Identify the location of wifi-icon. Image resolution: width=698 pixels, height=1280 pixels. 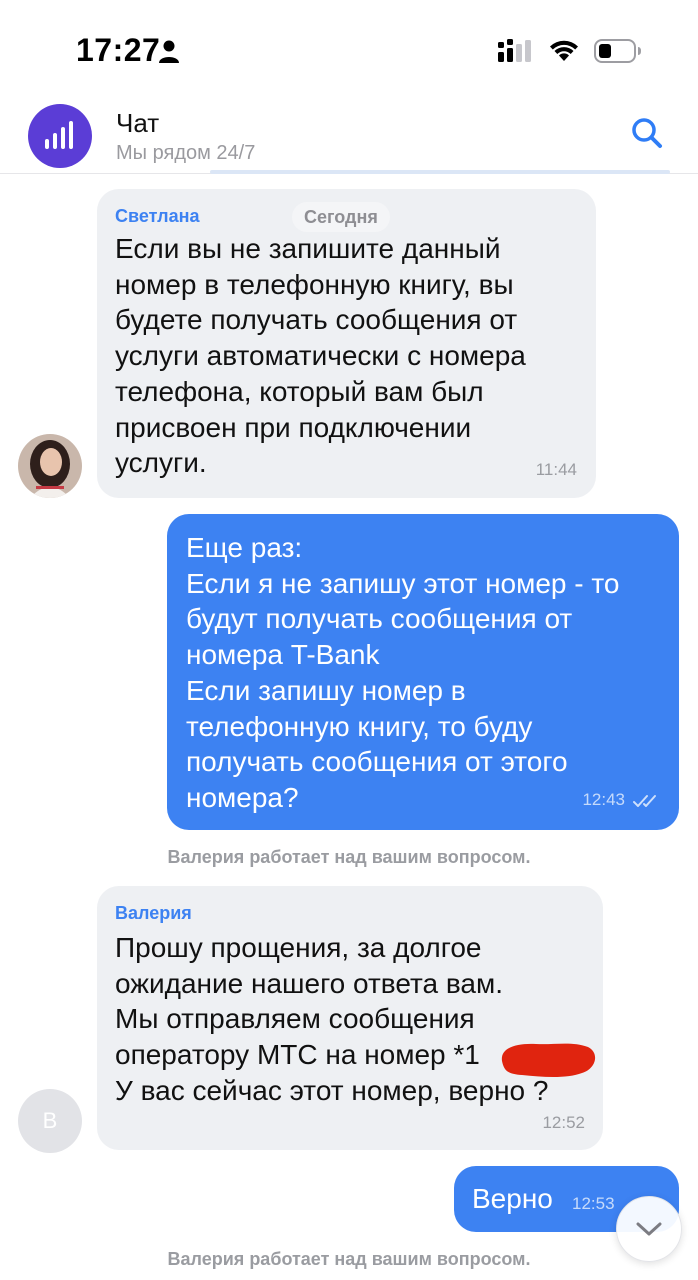
(564, 50).